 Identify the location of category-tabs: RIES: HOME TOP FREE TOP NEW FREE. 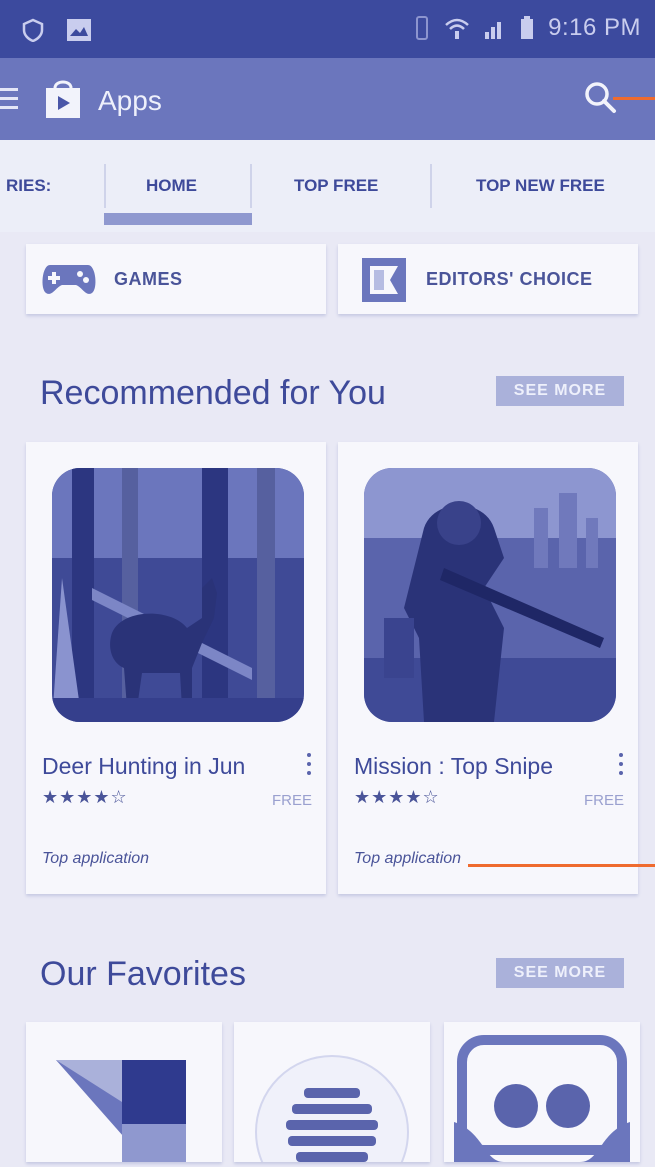
(327, 186).